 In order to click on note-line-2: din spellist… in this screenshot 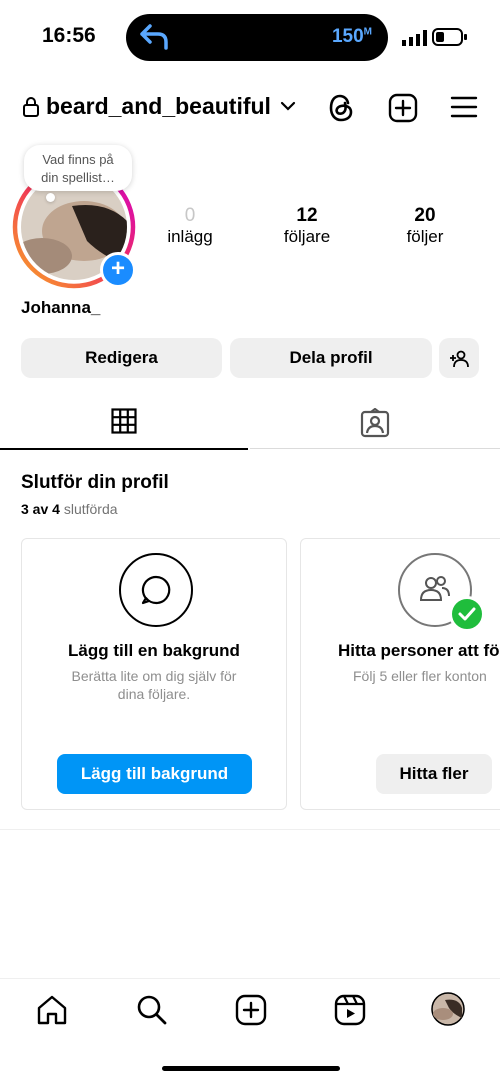, I will do `click(78, 177)`.